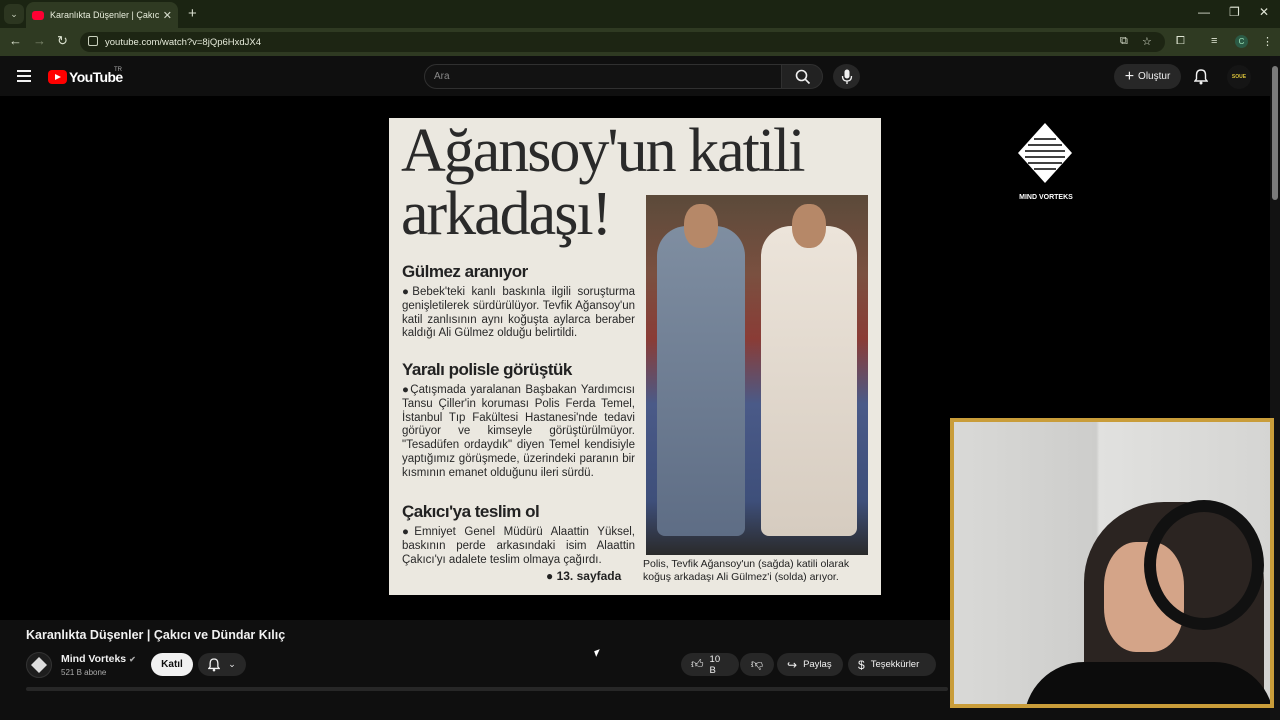 Image resolution: width=1280 pixels, height=720 pixels. I want to click on site-info-icon, so click(93, 41).